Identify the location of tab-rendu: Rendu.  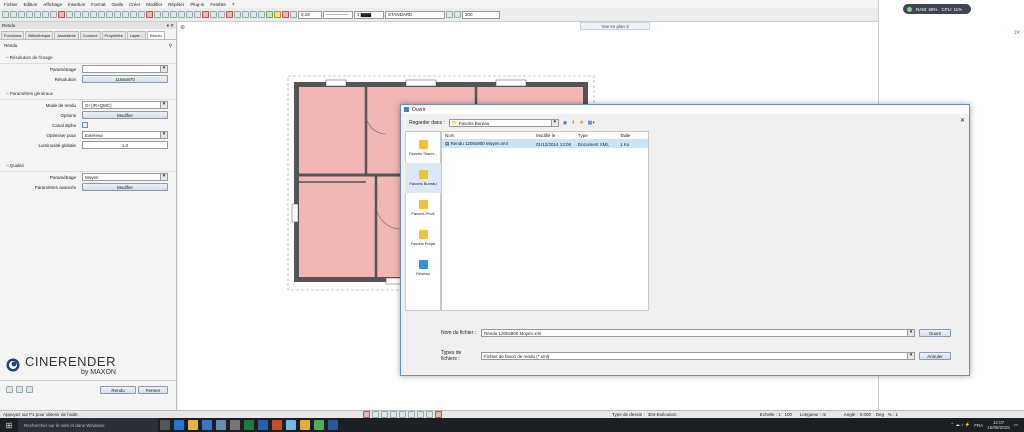
(155, 35).